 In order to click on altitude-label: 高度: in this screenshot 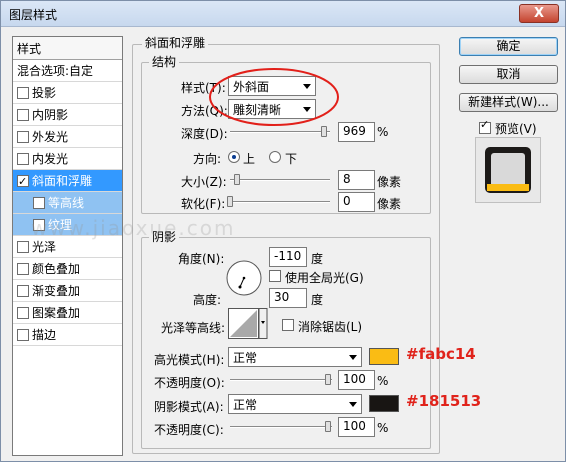, I will do `click(207, 300)`.